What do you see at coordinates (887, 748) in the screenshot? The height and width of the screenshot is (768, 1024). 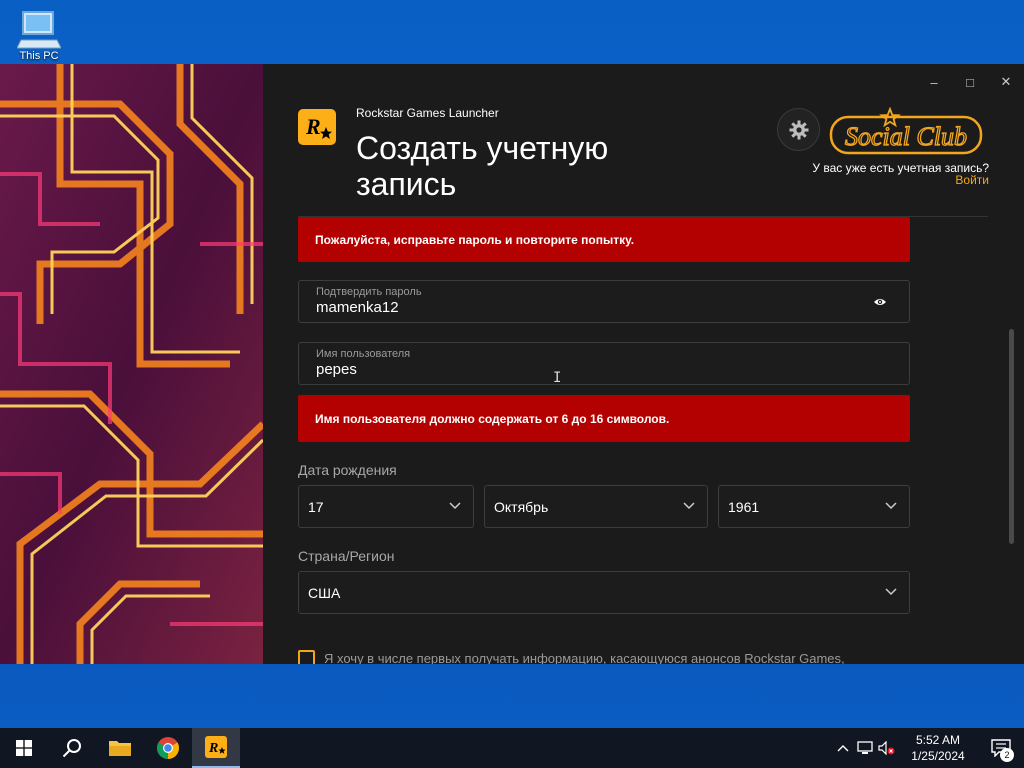 I see `volume-muted-icon` at bounding box center [887, 748].